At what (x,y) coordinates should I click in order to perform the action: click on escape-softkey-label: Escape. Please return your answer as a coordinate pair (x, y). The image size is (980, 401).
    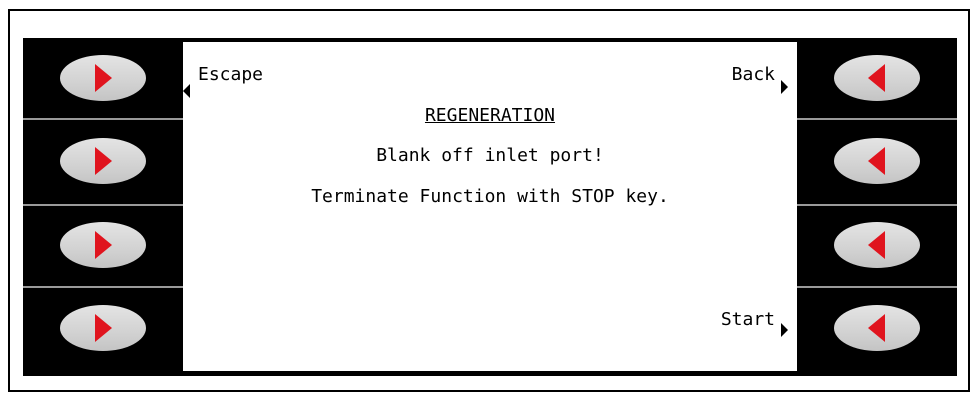
    Looking at the image, I should click on (230, 75).